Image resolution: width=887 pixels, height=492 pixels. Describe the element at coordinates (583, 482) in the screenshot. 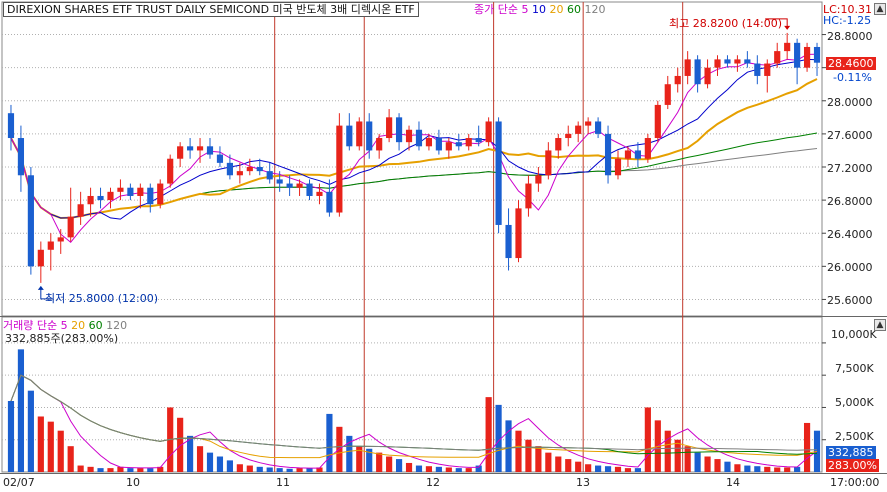

I see `x-tick: 13` at that location.